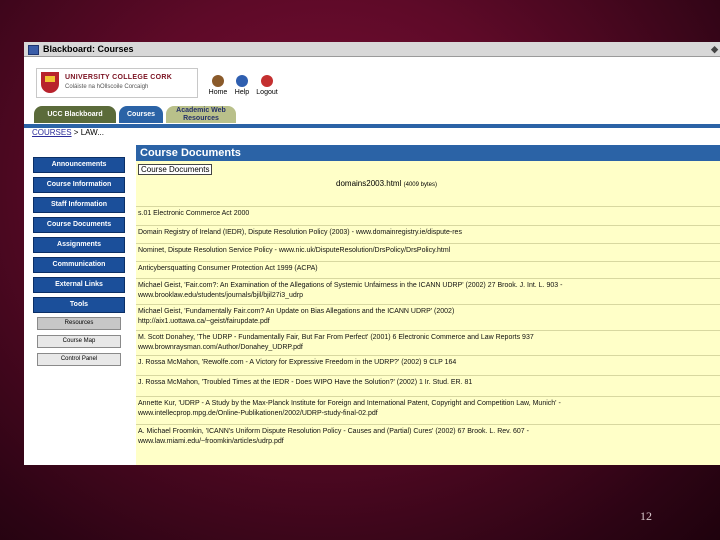 The image size is (720, 540). What do you see at coordinates (107, 87) in the screenshot?
I see `logo-irish-name: Coláiste na hOllscoile Corcaigh` at bounding box center [107, 87].